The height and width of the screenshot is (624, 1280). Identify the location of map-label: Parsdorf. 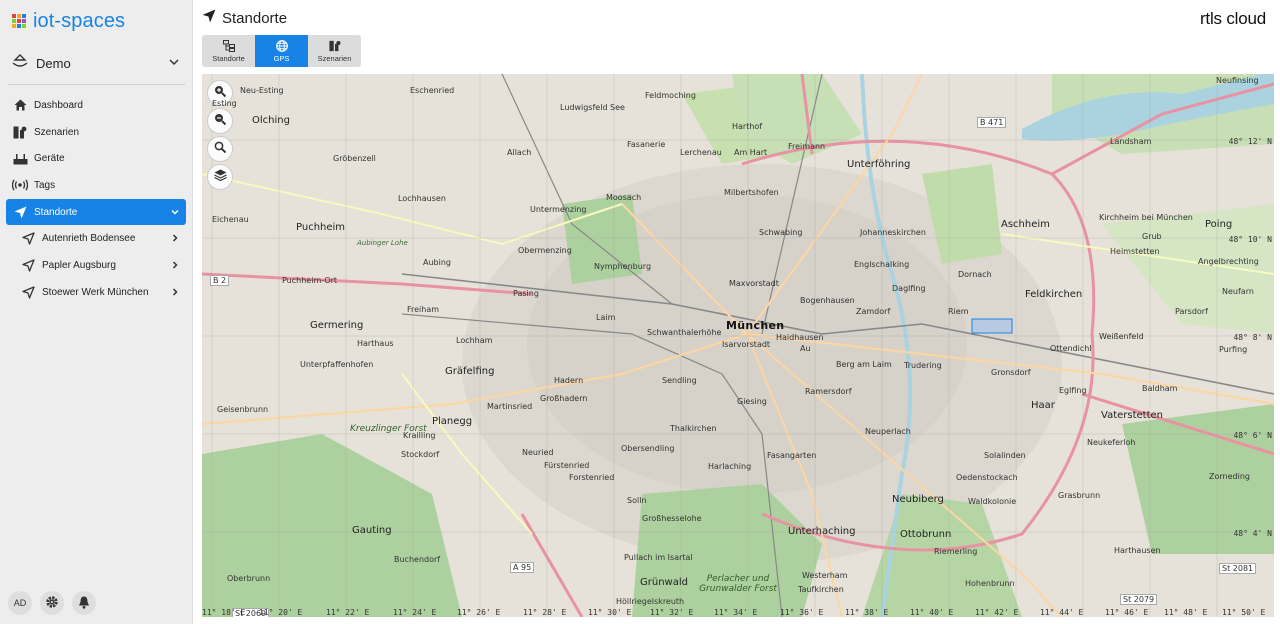
(1191, 311).